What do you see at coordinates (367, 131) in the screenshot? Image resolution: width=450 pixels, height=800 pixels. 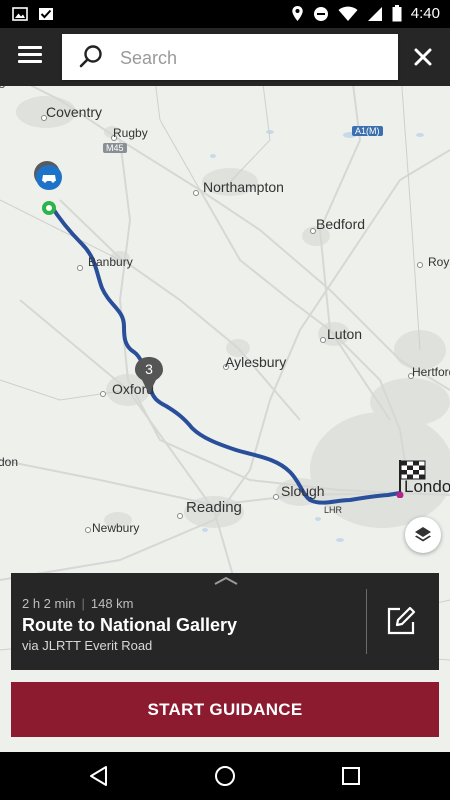 I see `road-shield-a1m: A1(M)` at bounding box center [367, 131].